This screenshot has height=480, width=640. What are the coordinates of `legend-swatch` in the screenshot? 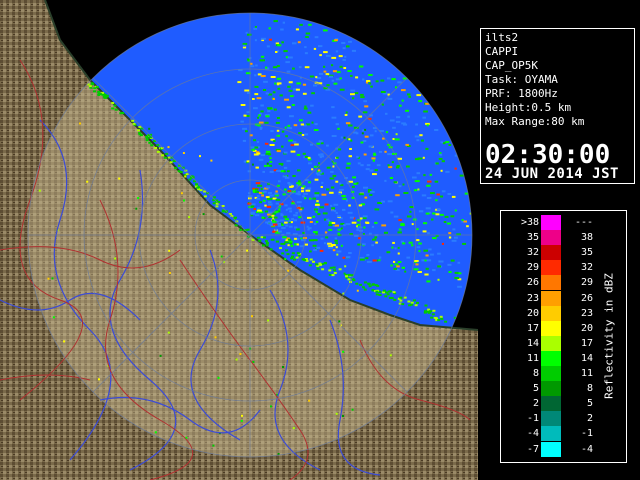 It's located at (551, 343).